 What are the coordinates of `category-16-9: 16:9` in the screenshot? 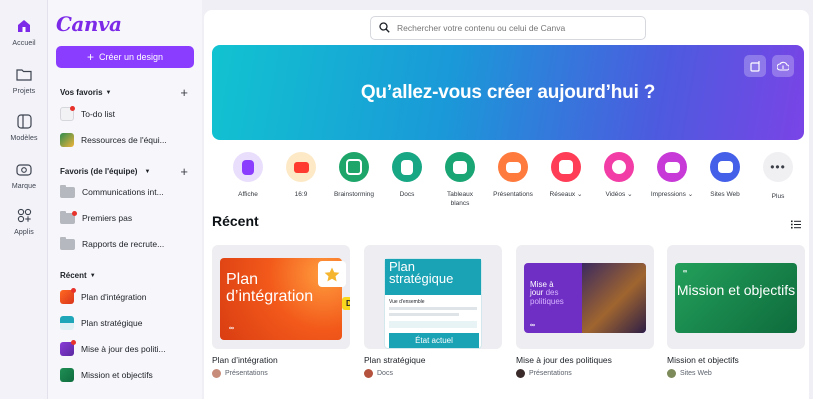 It's located at (301, 175).